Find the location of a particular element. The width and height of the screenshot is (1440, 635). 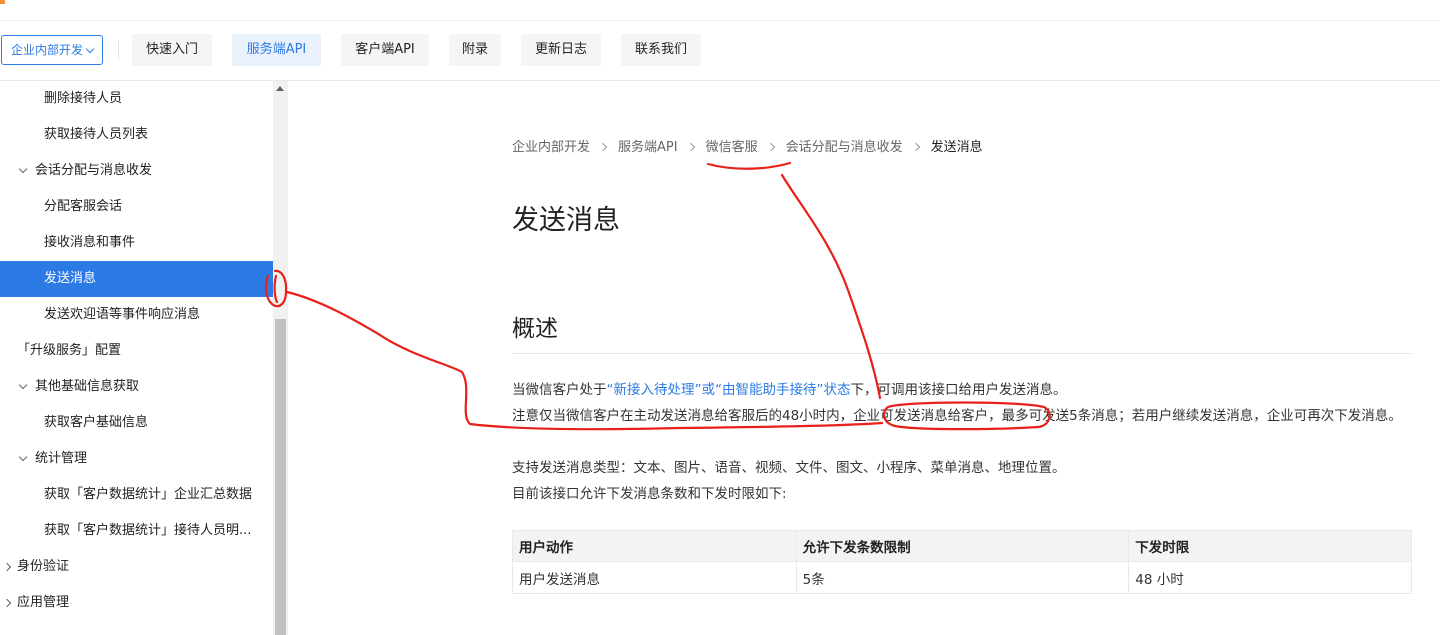

sidebar-scrollbar is located at coordinates (280, 358).